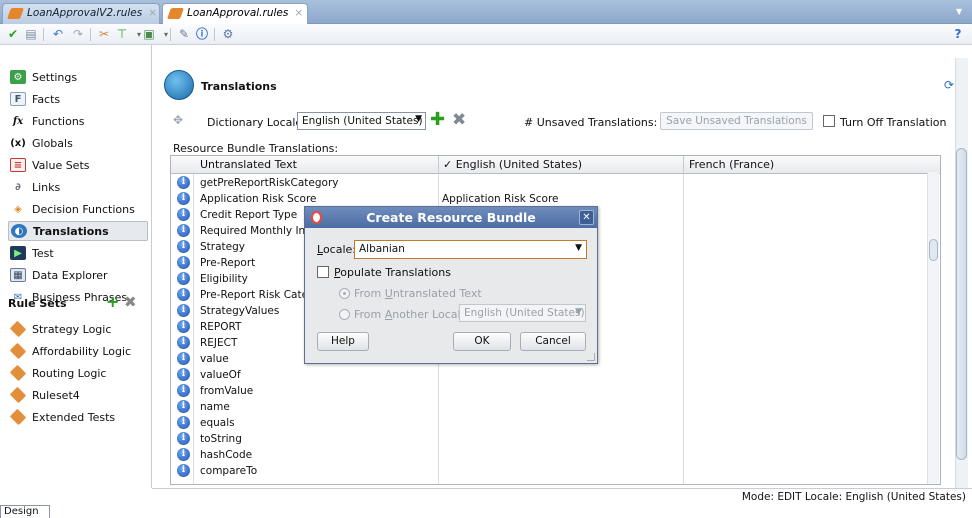 The height and width of the screenshot is (518, 972). I want to click on nav-label: Functions, so click(58, 121).